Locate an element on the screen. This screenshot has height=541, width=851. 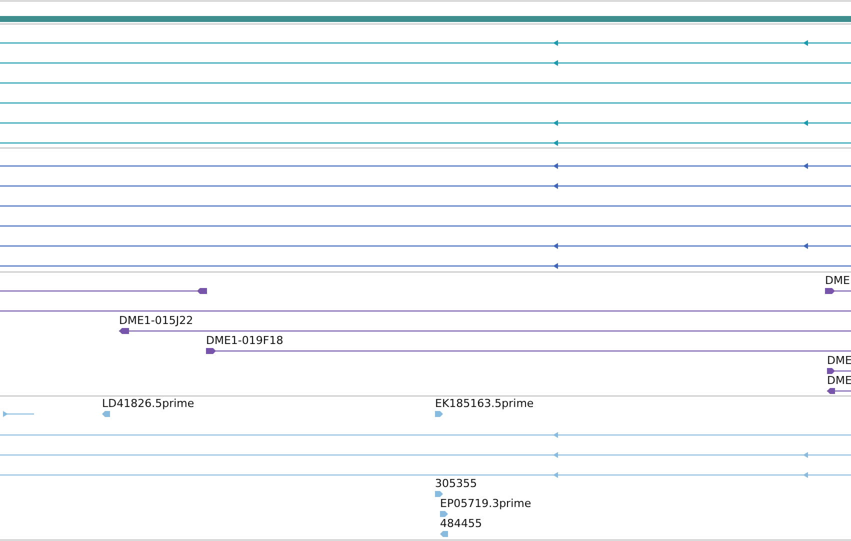
feature-label: LD41826.5prime is located at coordinates (148, 403).